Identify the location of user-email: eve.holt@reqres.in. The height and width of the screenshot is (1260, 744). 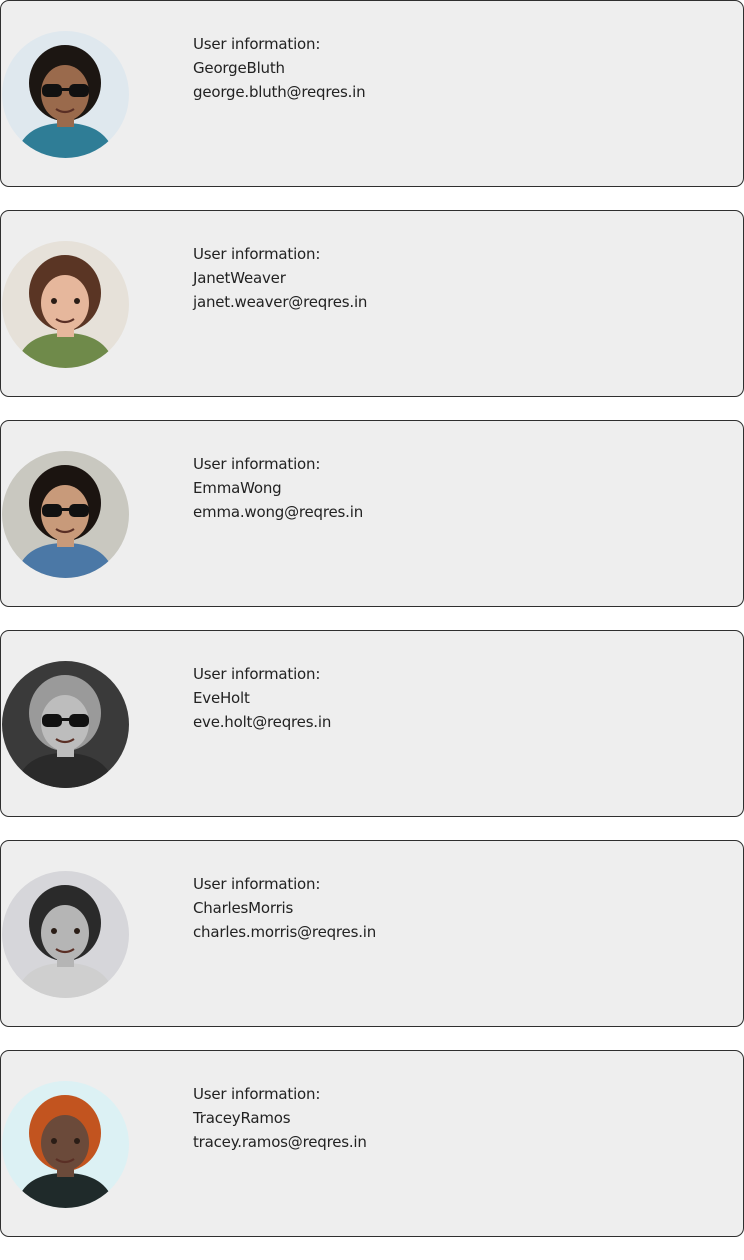
(262, 722).